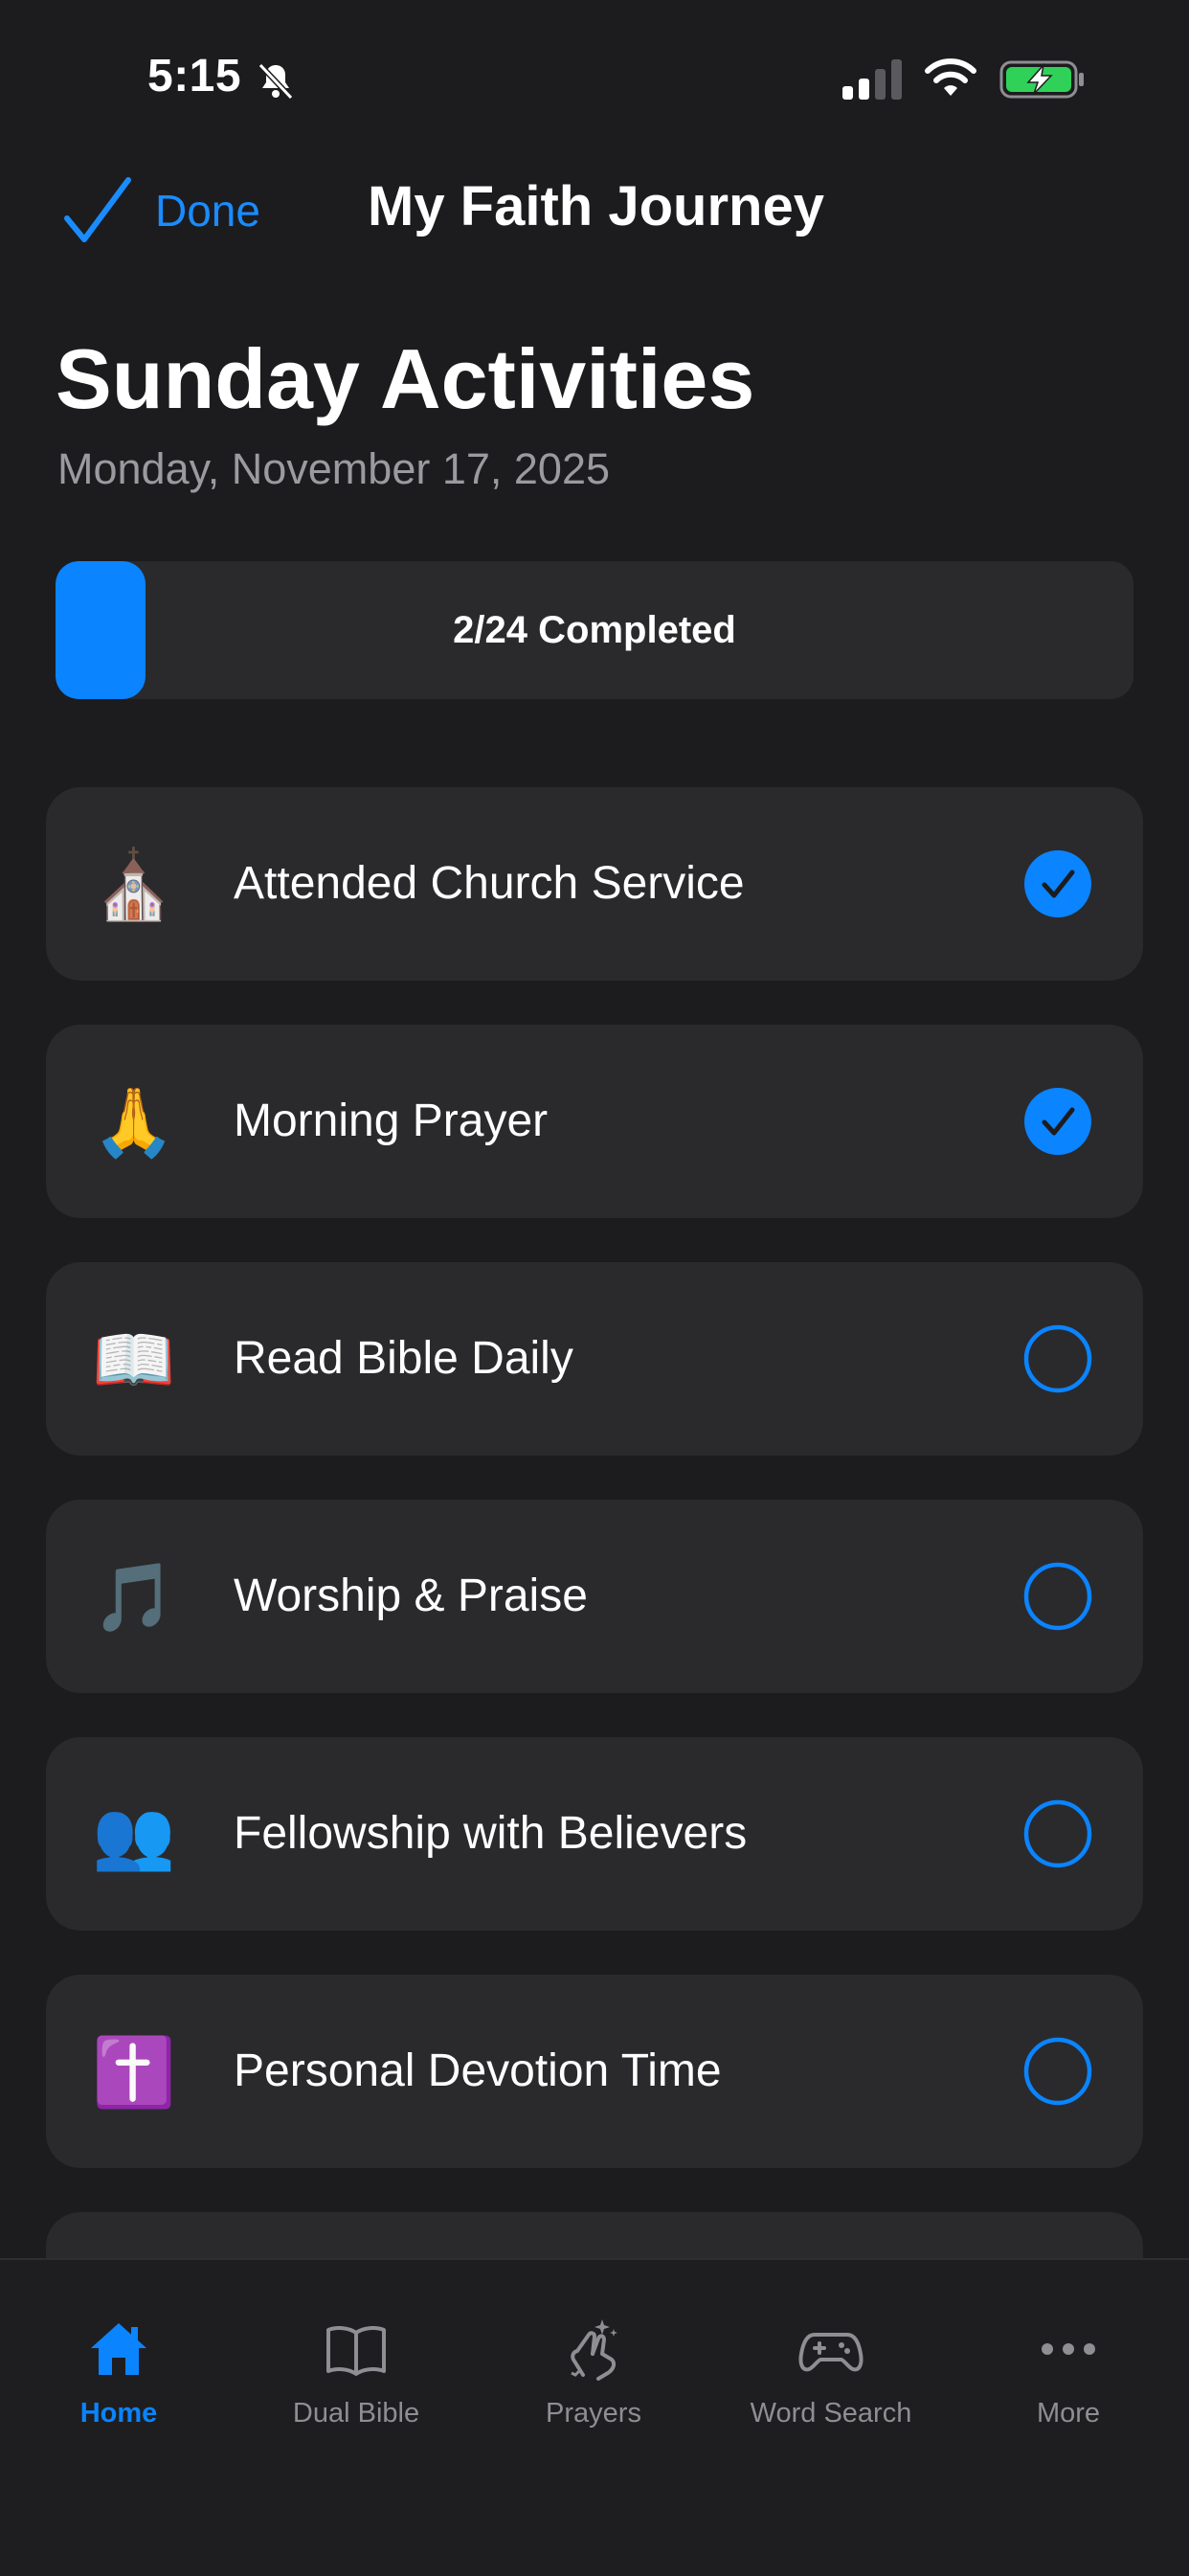 This screenshot has width=1189, height=2576. Describe the element at coordinates (207, 211) in the screenshot. I see `done-label: Done` at that location.